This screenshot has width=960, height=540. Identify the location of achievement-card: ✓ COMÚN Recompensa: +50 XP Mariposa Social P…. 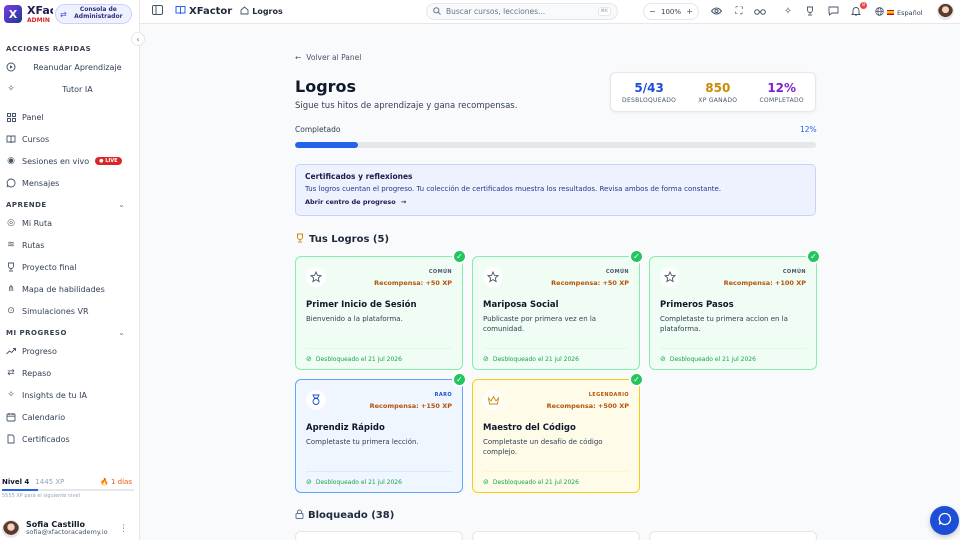
(558, 309).